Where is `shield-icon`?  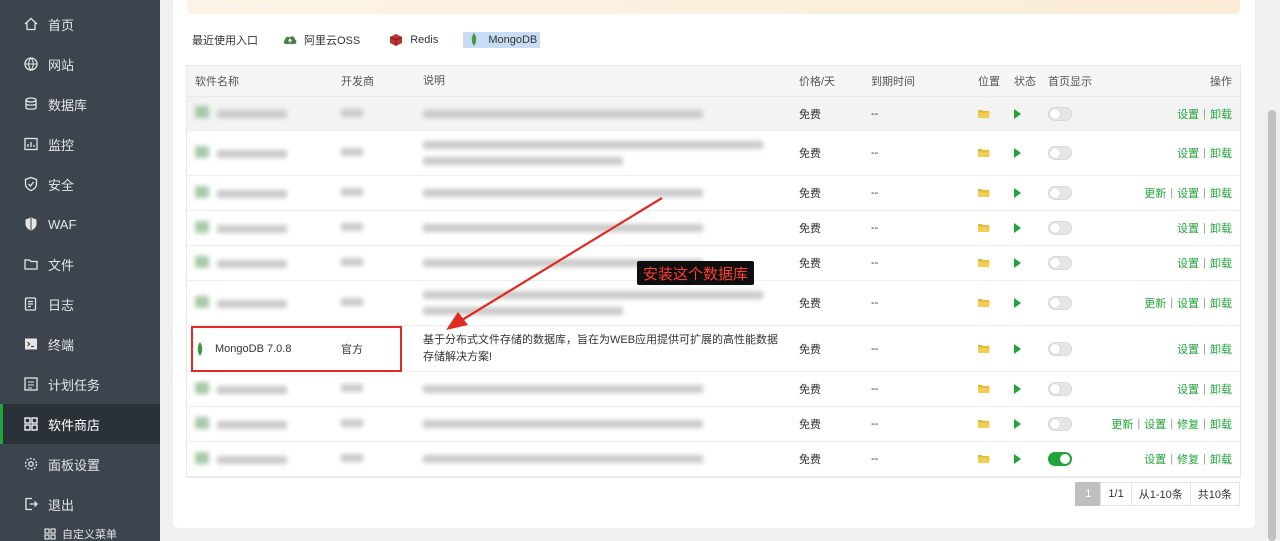 shield-icon is located at coordinates (31, 184).